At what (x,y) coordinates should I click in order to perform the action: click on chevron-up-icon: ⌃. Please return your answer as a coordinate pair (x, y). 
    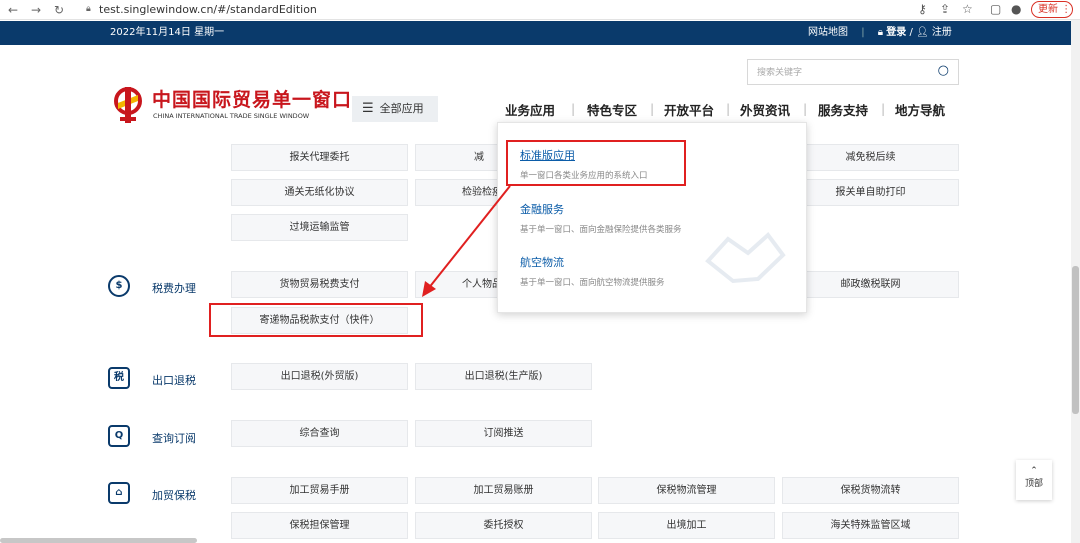
    Looking at the image, I should click on (1034, 471).